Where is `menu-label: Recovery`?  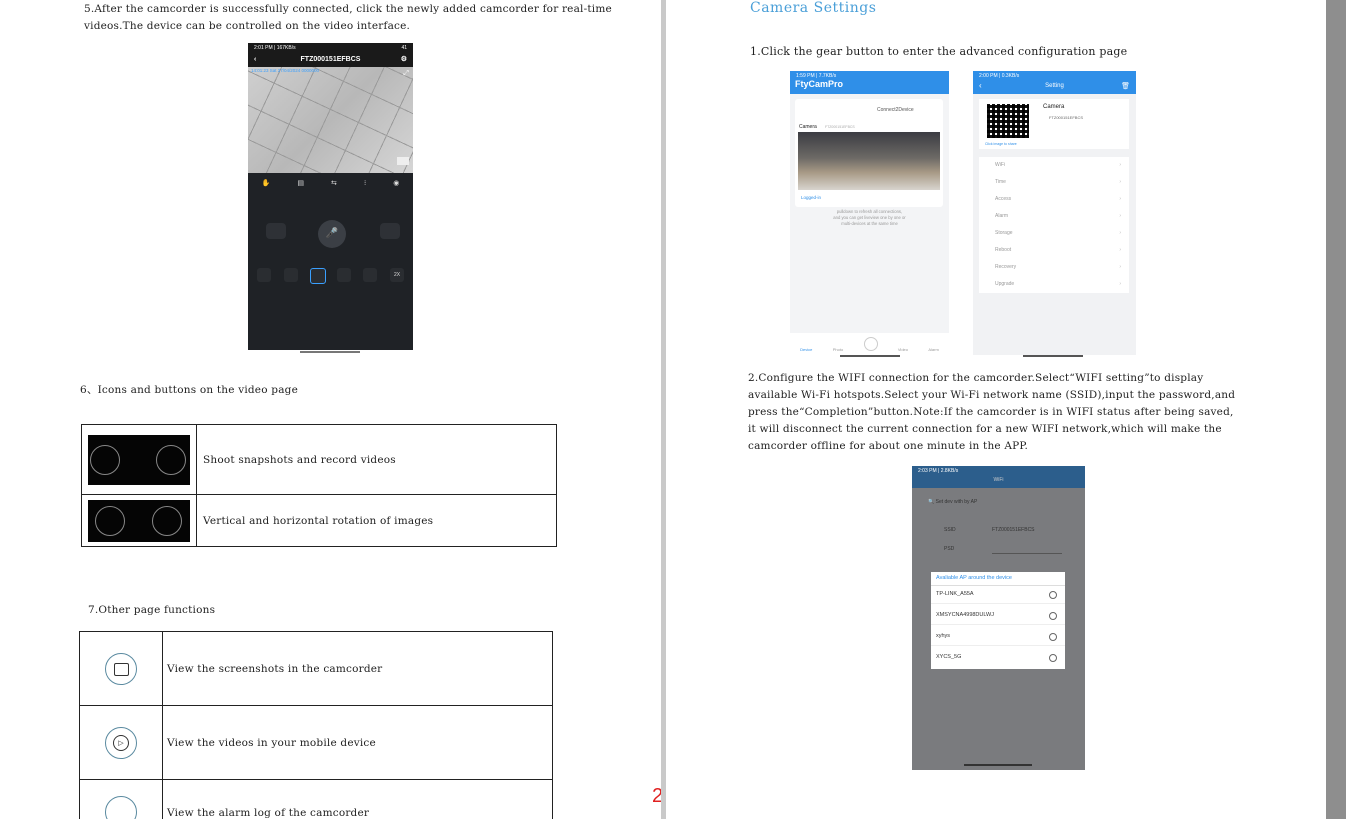
menu-label: Recovery is located at coordinates (1006, 267).